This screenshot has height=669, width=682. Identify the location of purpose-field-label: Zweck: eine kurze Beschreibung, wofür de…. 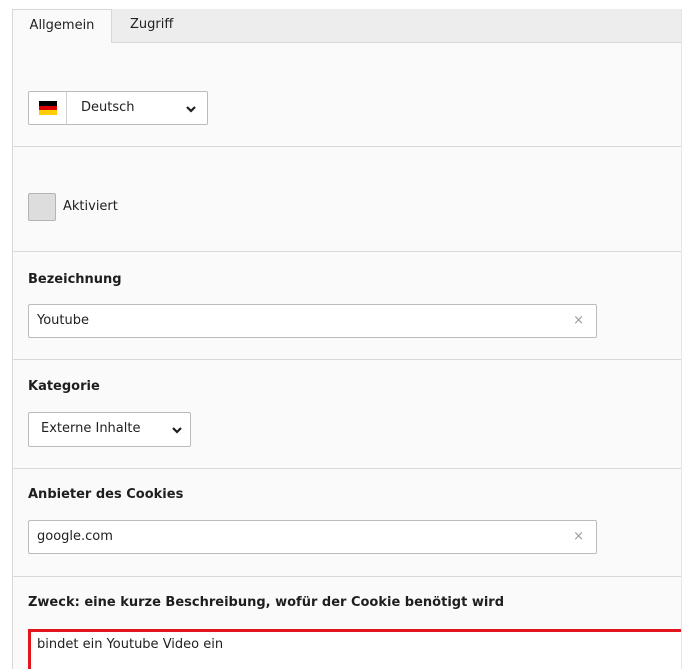
(266, 602).